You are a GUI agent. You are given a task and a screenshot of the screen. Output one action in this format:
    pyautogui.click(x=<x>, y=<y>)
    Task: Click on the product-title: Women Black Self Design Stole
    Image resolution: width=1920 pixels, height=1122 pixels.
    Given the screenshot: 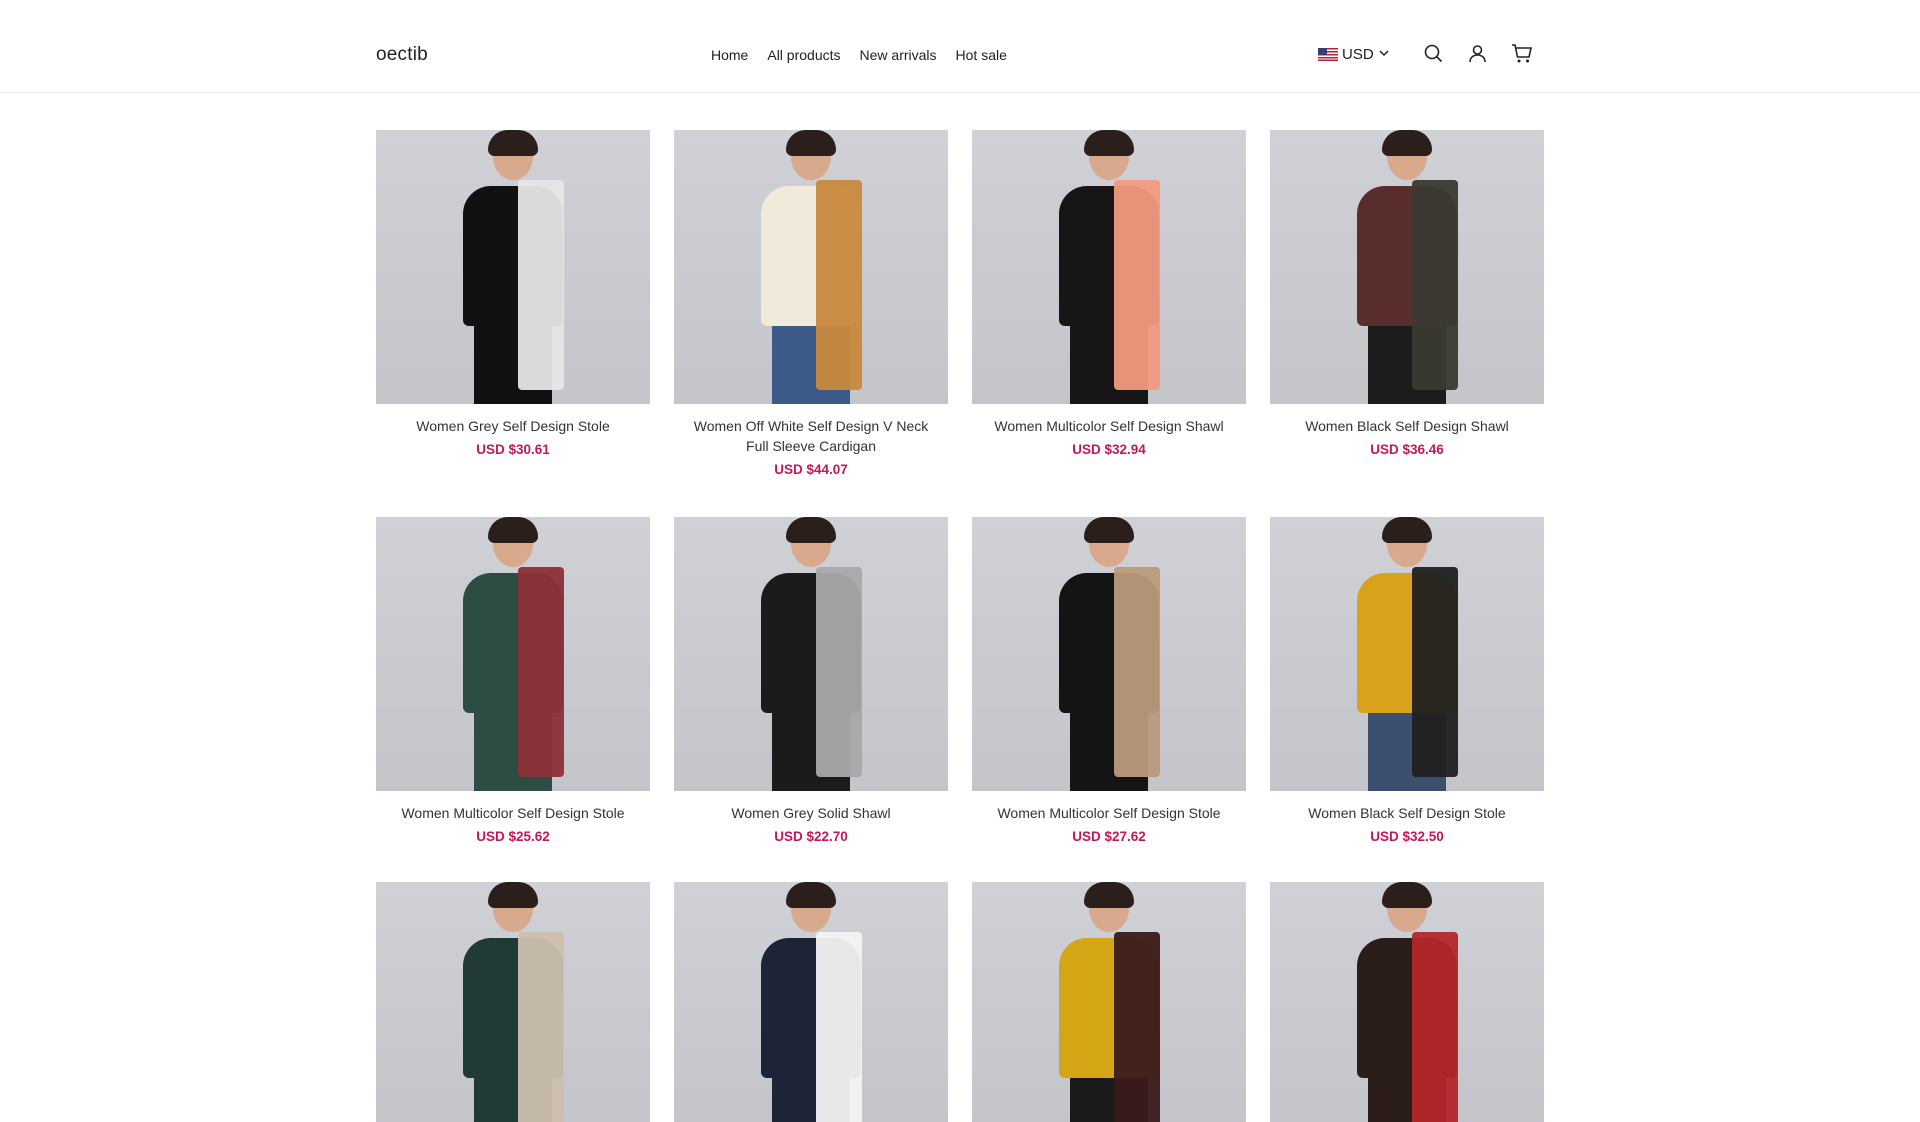 What is the action you would take?
    pyautogui.click(x=1407, y=813)
    